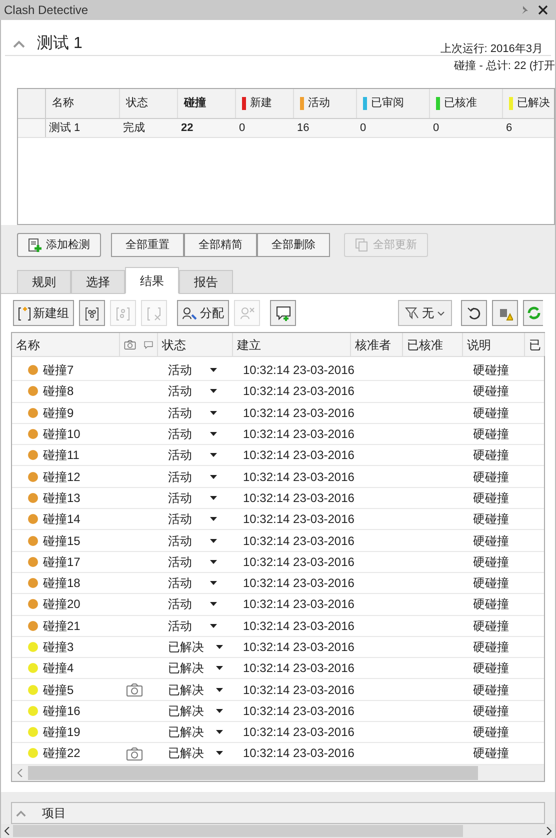 Image resolution: width=556 pixels, height=838 pixels. Describe the element at coordinates (261, 103) in the screenshot. I see `column-header: 新建` at that location.